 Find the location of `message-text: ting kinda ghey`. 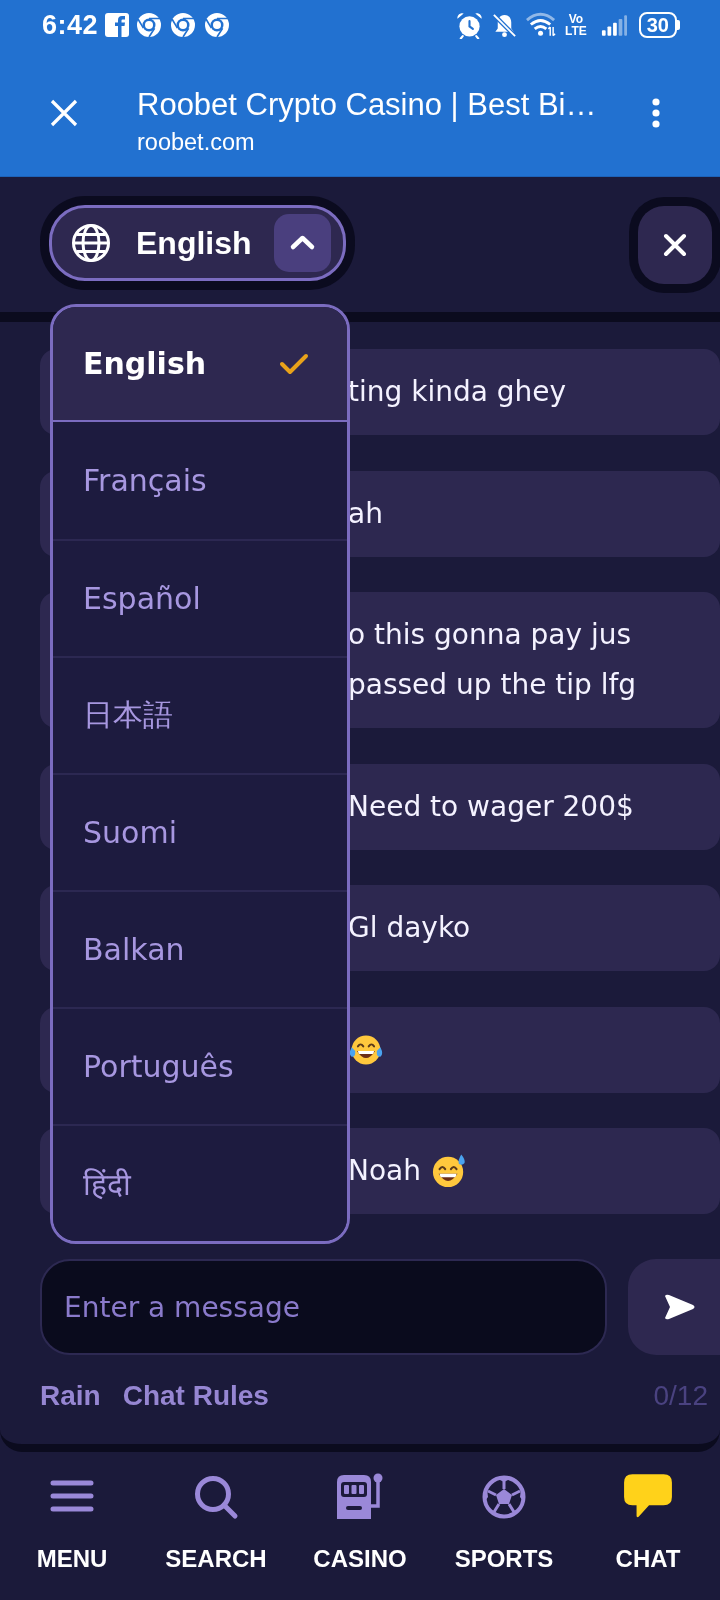

message-text: ting kinda ghey is located at coordinates (457, 392).